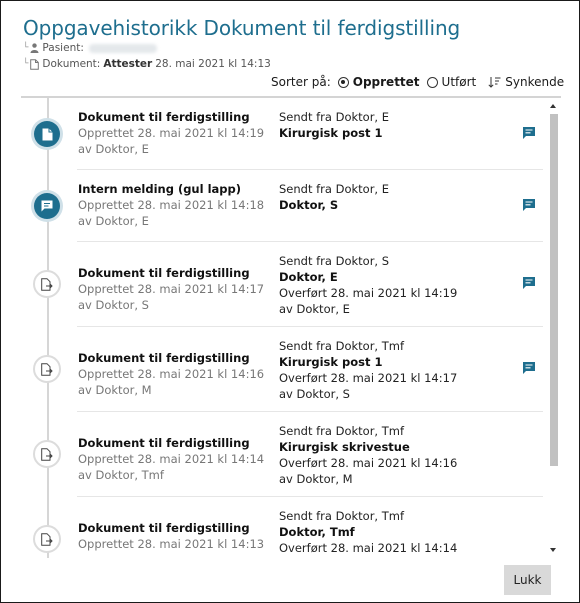  Describe the element at coordinates (527, 580) in the screenshot. I see `close-button: Lukk` at that location.